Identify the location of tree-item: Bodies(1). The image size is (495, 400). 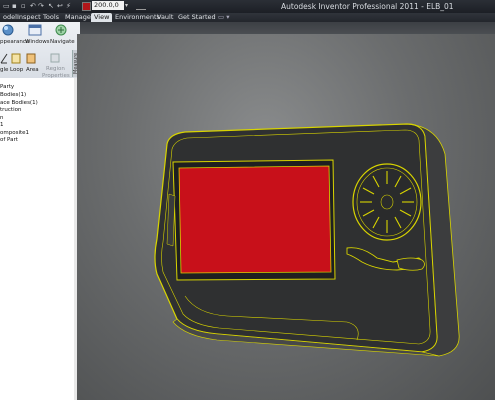
(13, 95).